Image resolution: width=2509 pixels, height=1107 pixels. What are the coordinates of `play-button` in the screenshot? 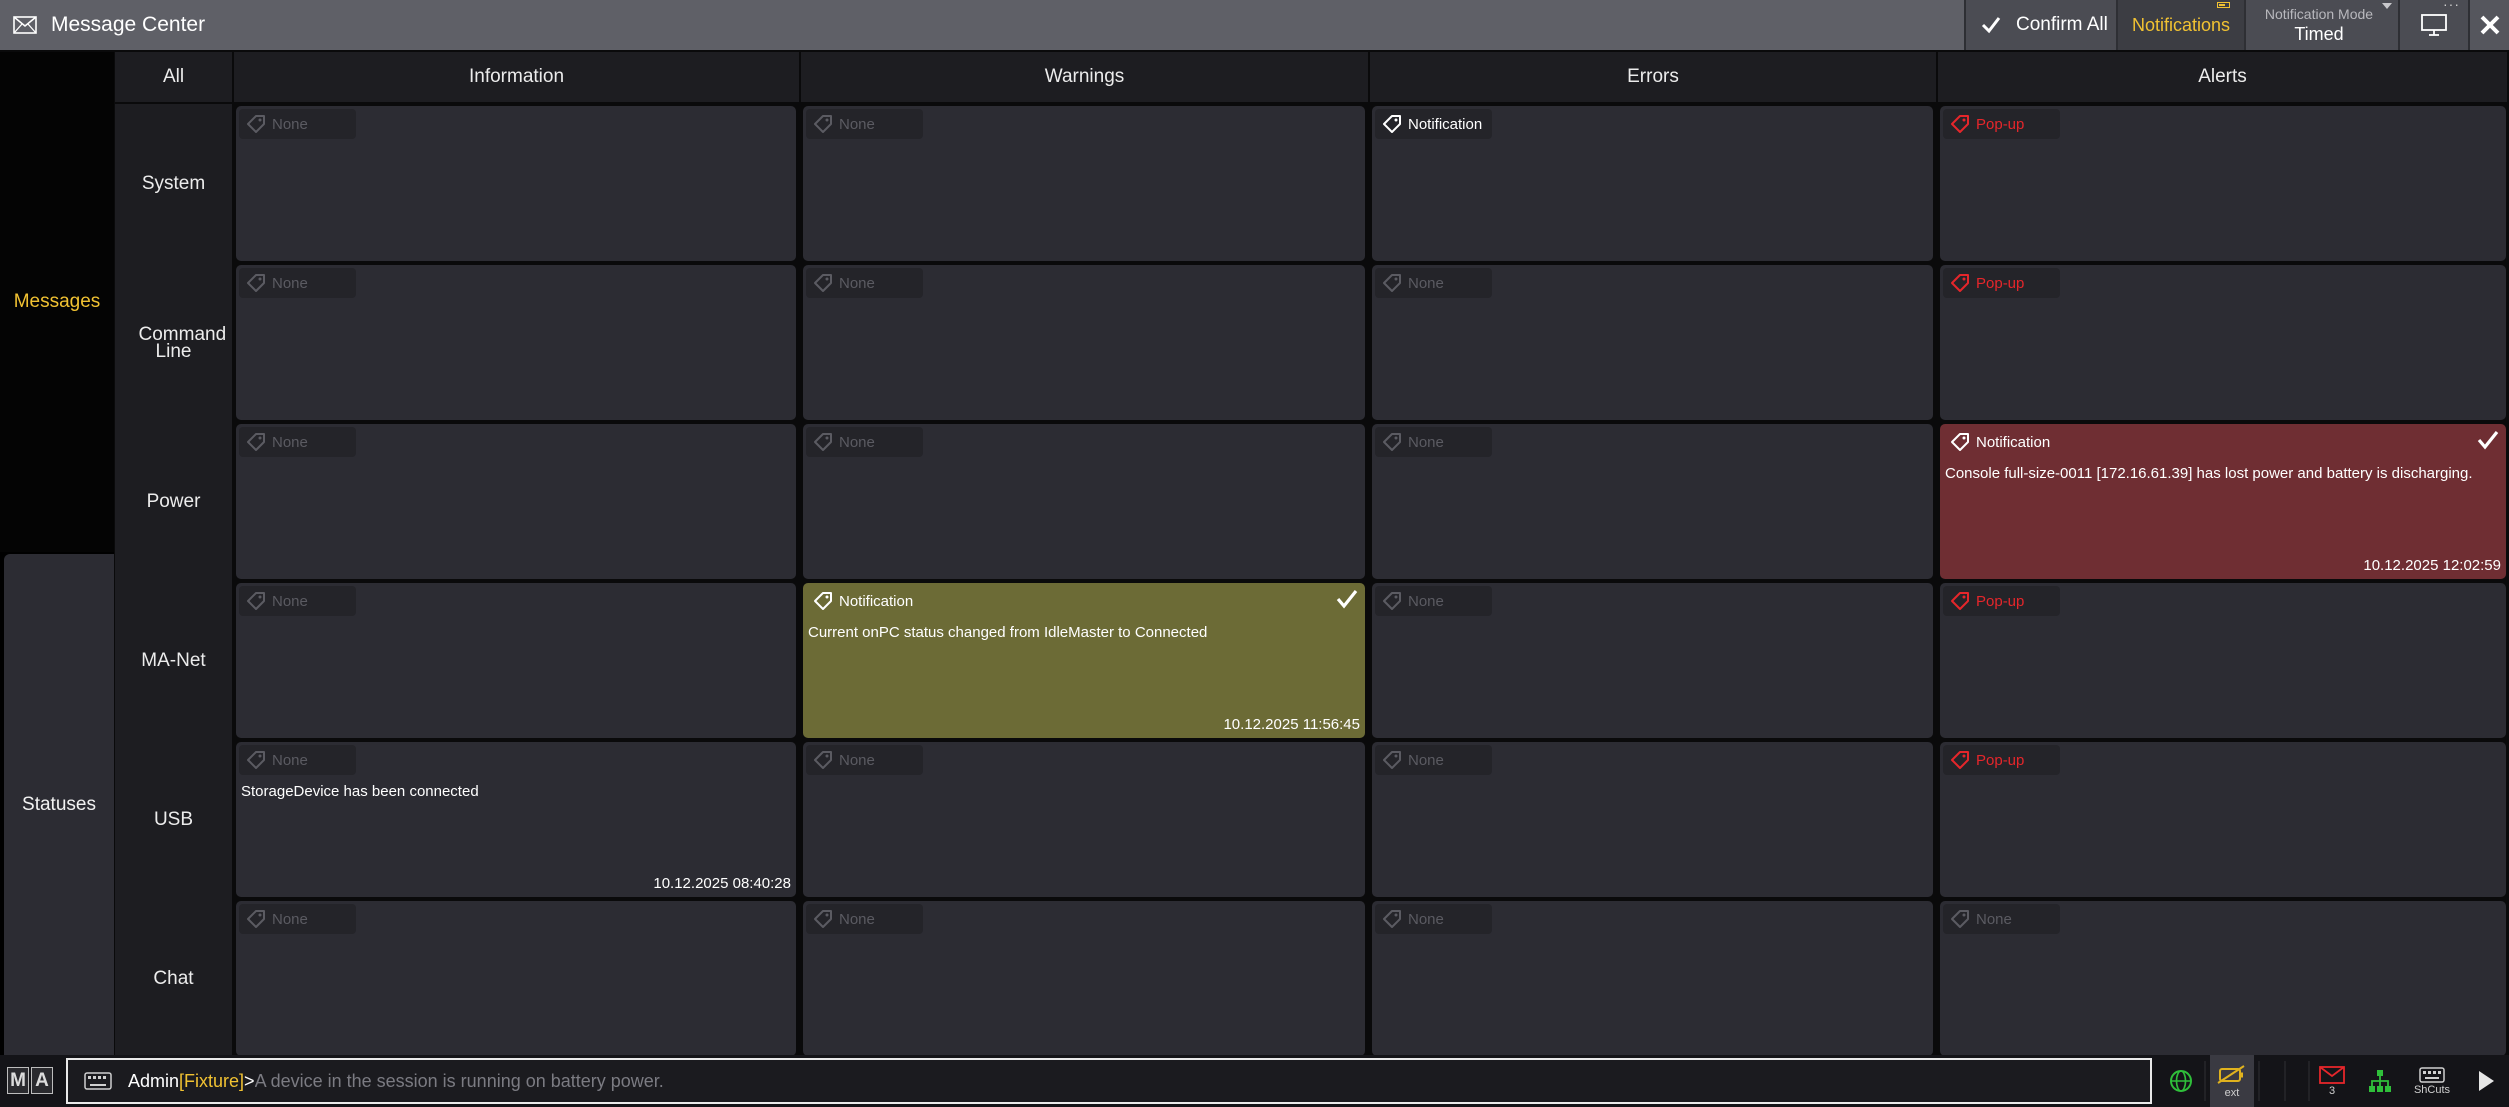 It's located at (2486, 1081).